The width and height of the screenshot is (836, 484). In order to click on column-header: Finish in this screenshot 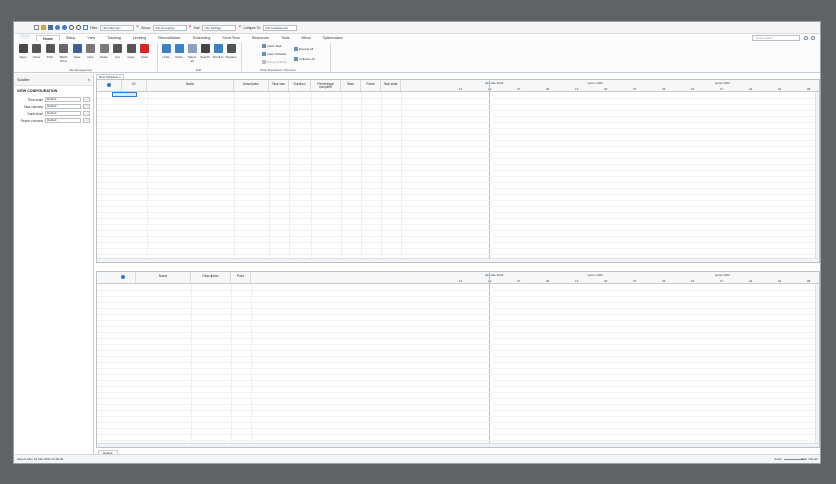, I will do `click(371, 85)`.